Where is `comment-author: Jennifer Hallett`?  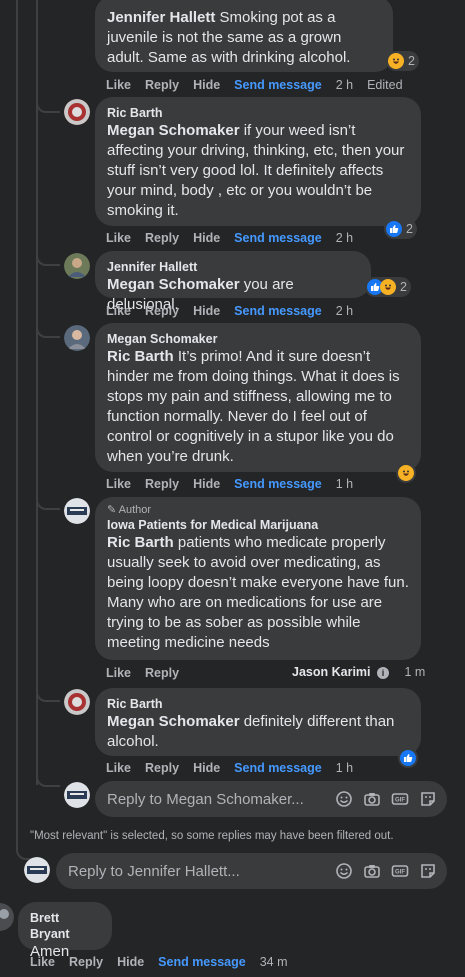 comment-author: Jennifer Hallett is located at coordinates (233, 267).